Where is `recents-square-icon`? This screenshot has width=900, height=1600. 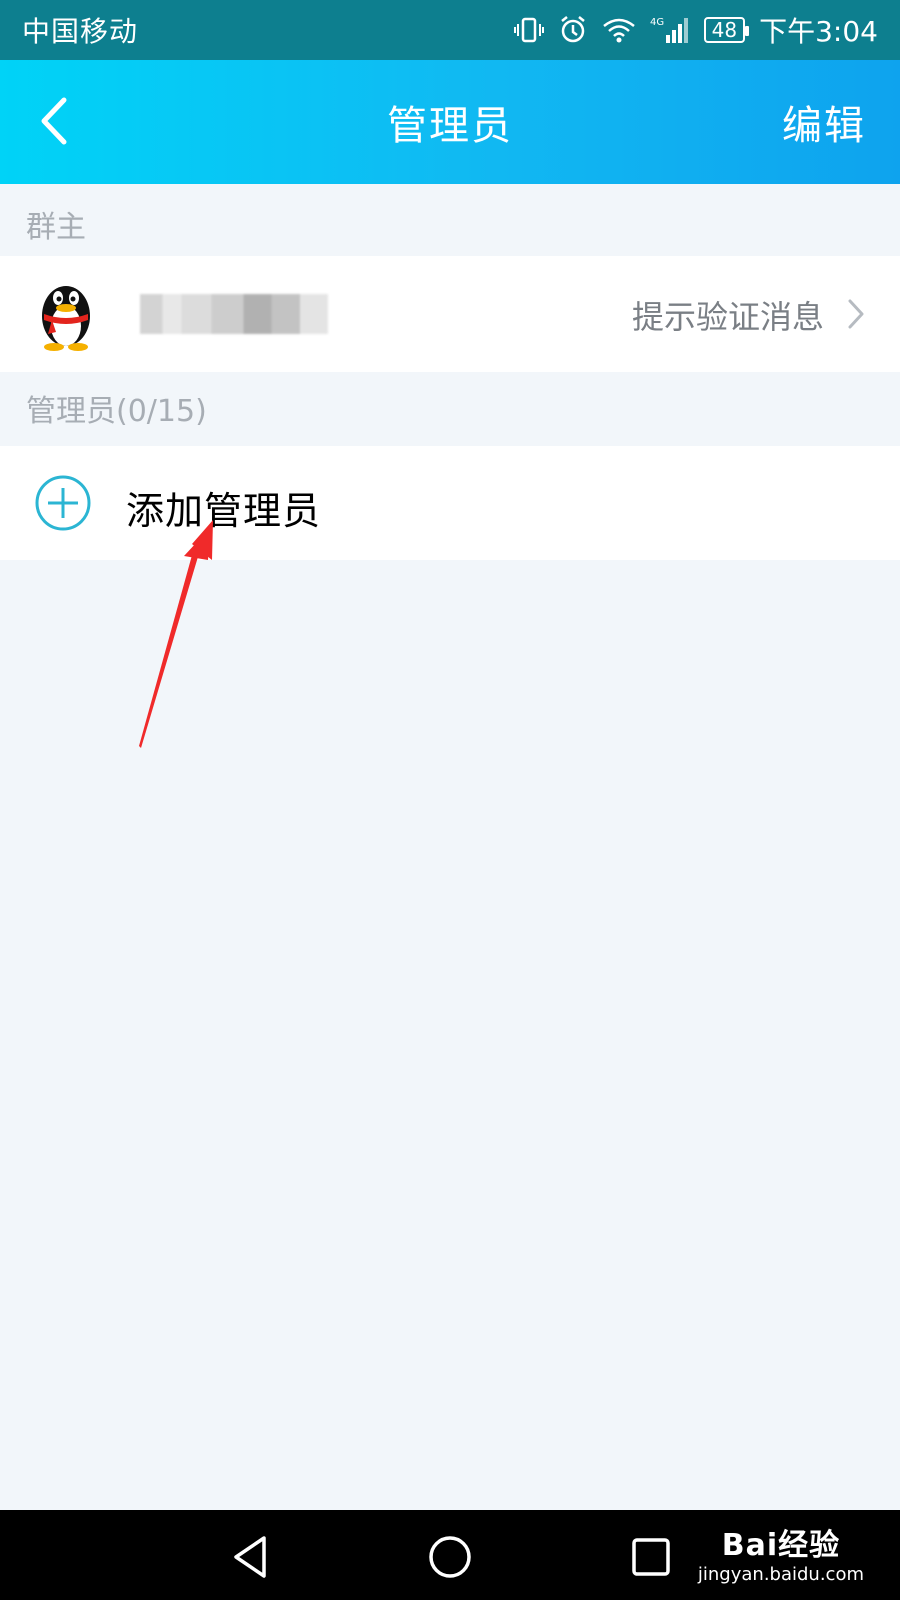 recents-square-icon is located at coordinates (651, 1557).